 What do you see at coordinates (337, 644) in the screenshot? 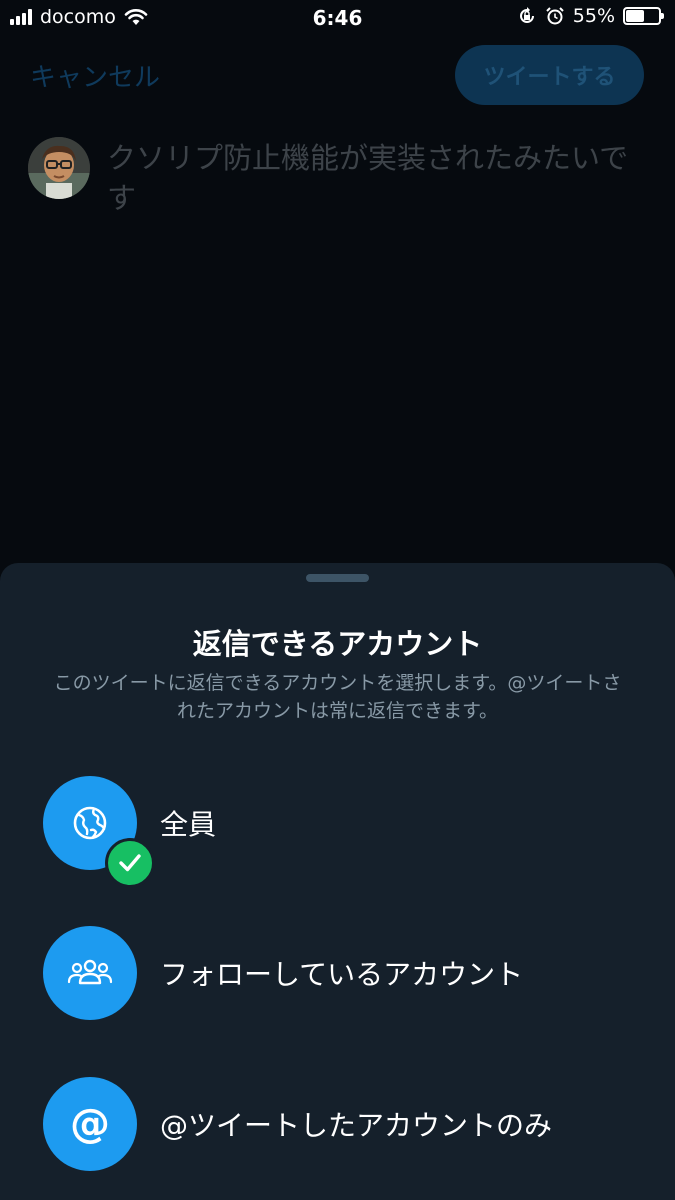
I see `sheet-title: 返信できるアカウント` at bounding box center [337, 644].